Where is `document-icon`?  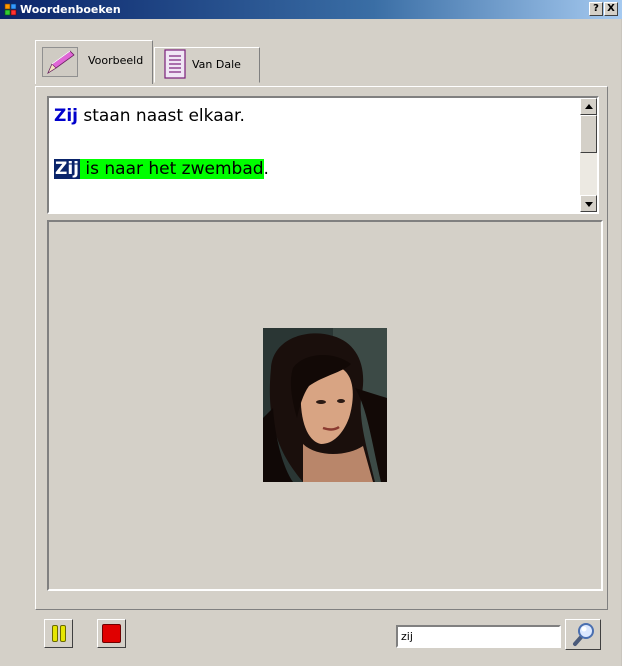
document-icon is located at coordinates (175, 64).